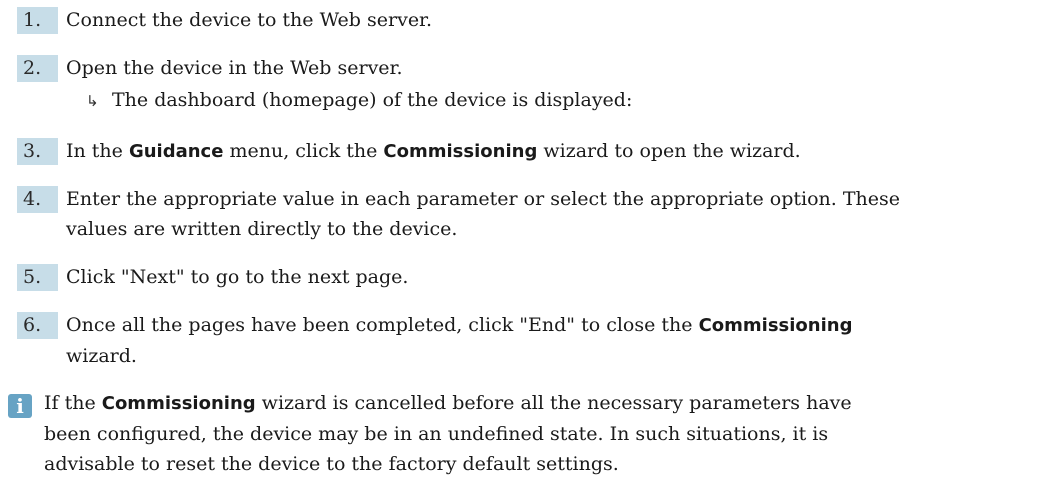  I want to click on step-line: Open the device in the Web server., so click(556, 68).